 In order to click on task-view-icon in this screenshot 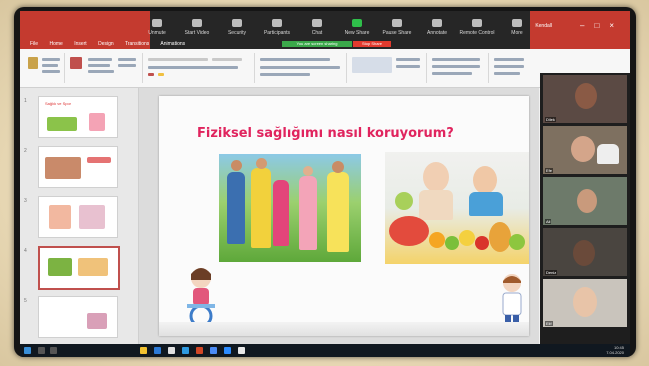, I will do `click(53, 350)`.